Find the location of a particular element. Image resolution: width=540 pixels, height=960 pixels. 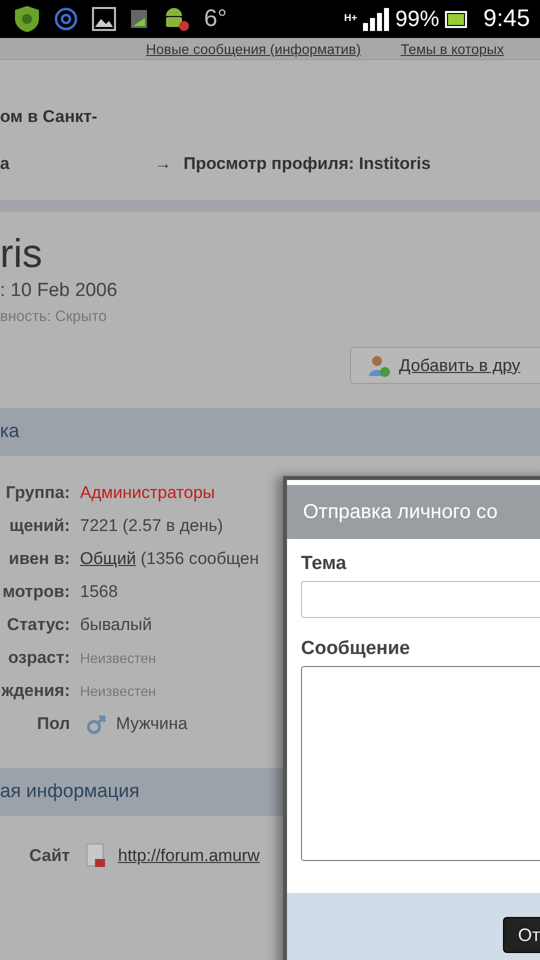

nav-link: Новые сообщения (информатив) is located at coordinates (253, 48).